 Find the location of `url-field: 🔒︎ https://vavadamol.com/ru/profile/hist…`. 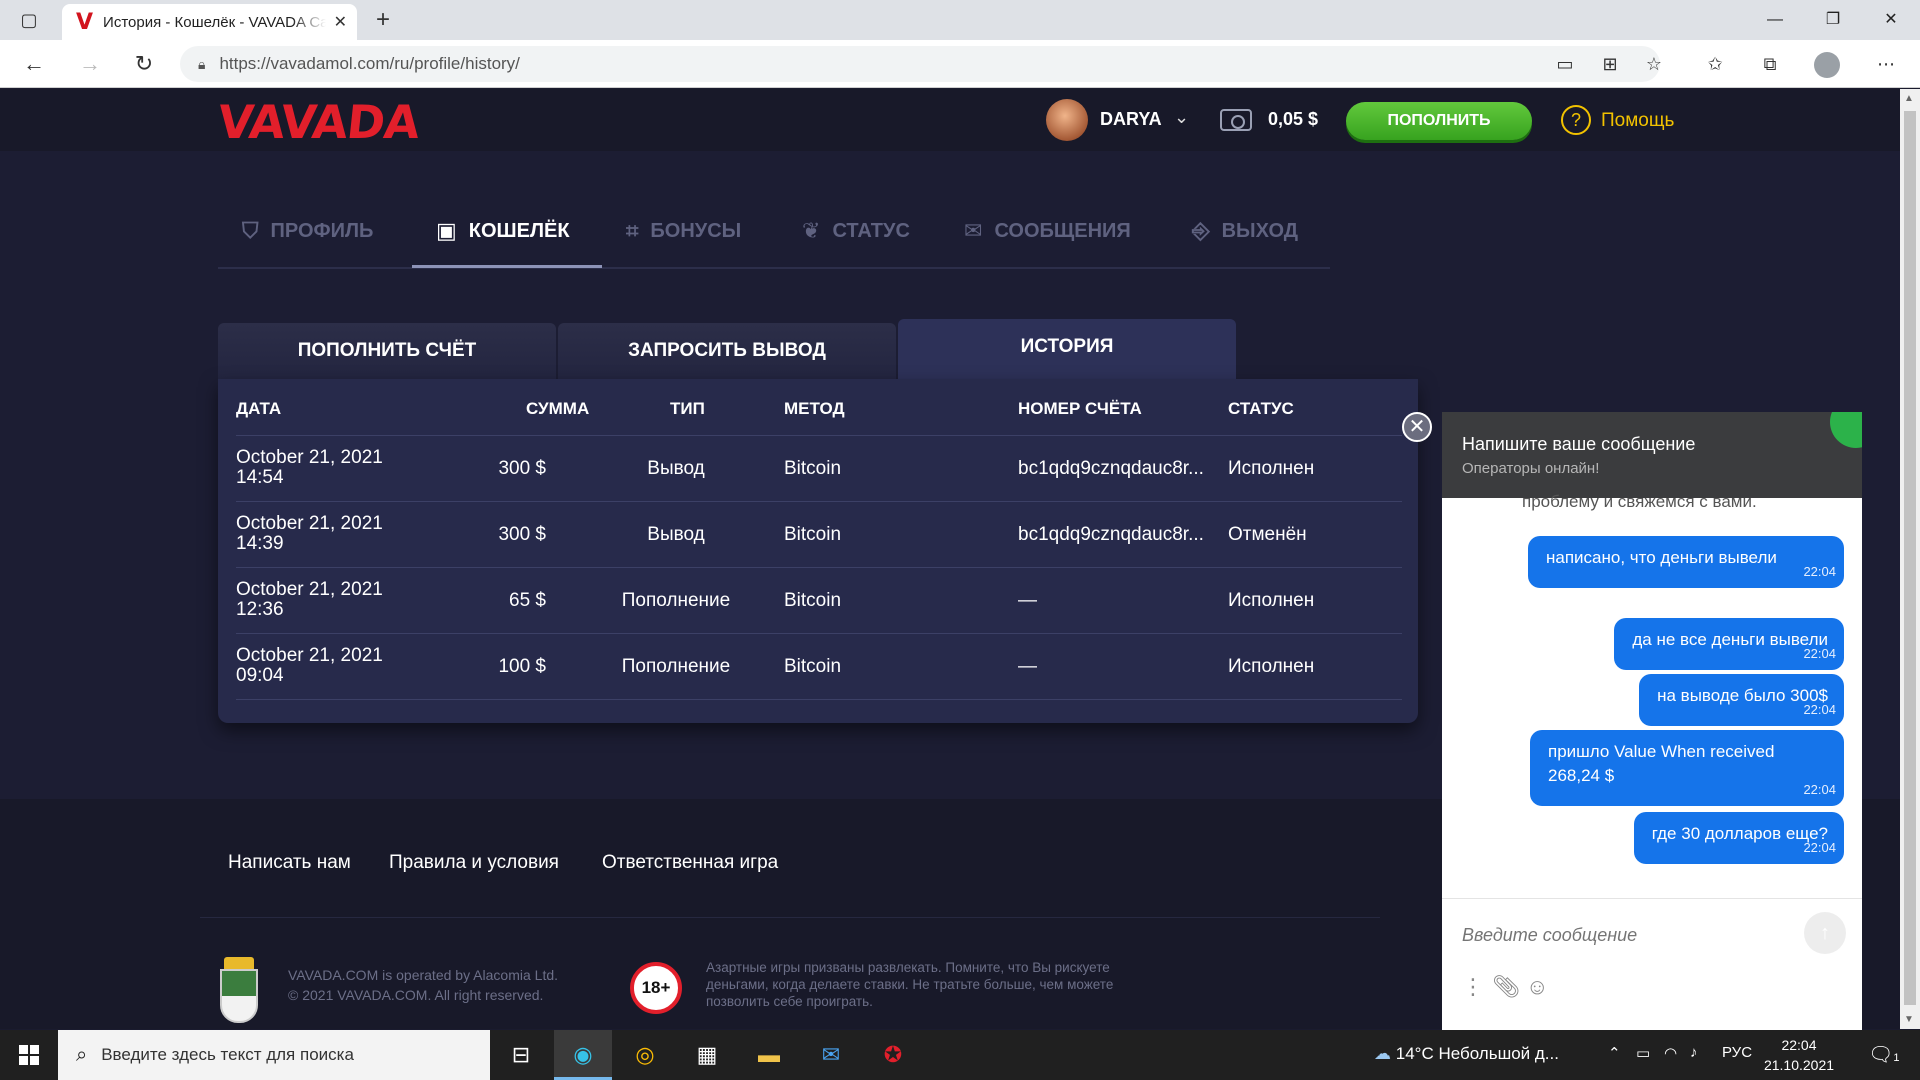

url-field: 🔒︎ https://vavadamol.com/ru/profile/hist… is located at coordinates (920, 64).